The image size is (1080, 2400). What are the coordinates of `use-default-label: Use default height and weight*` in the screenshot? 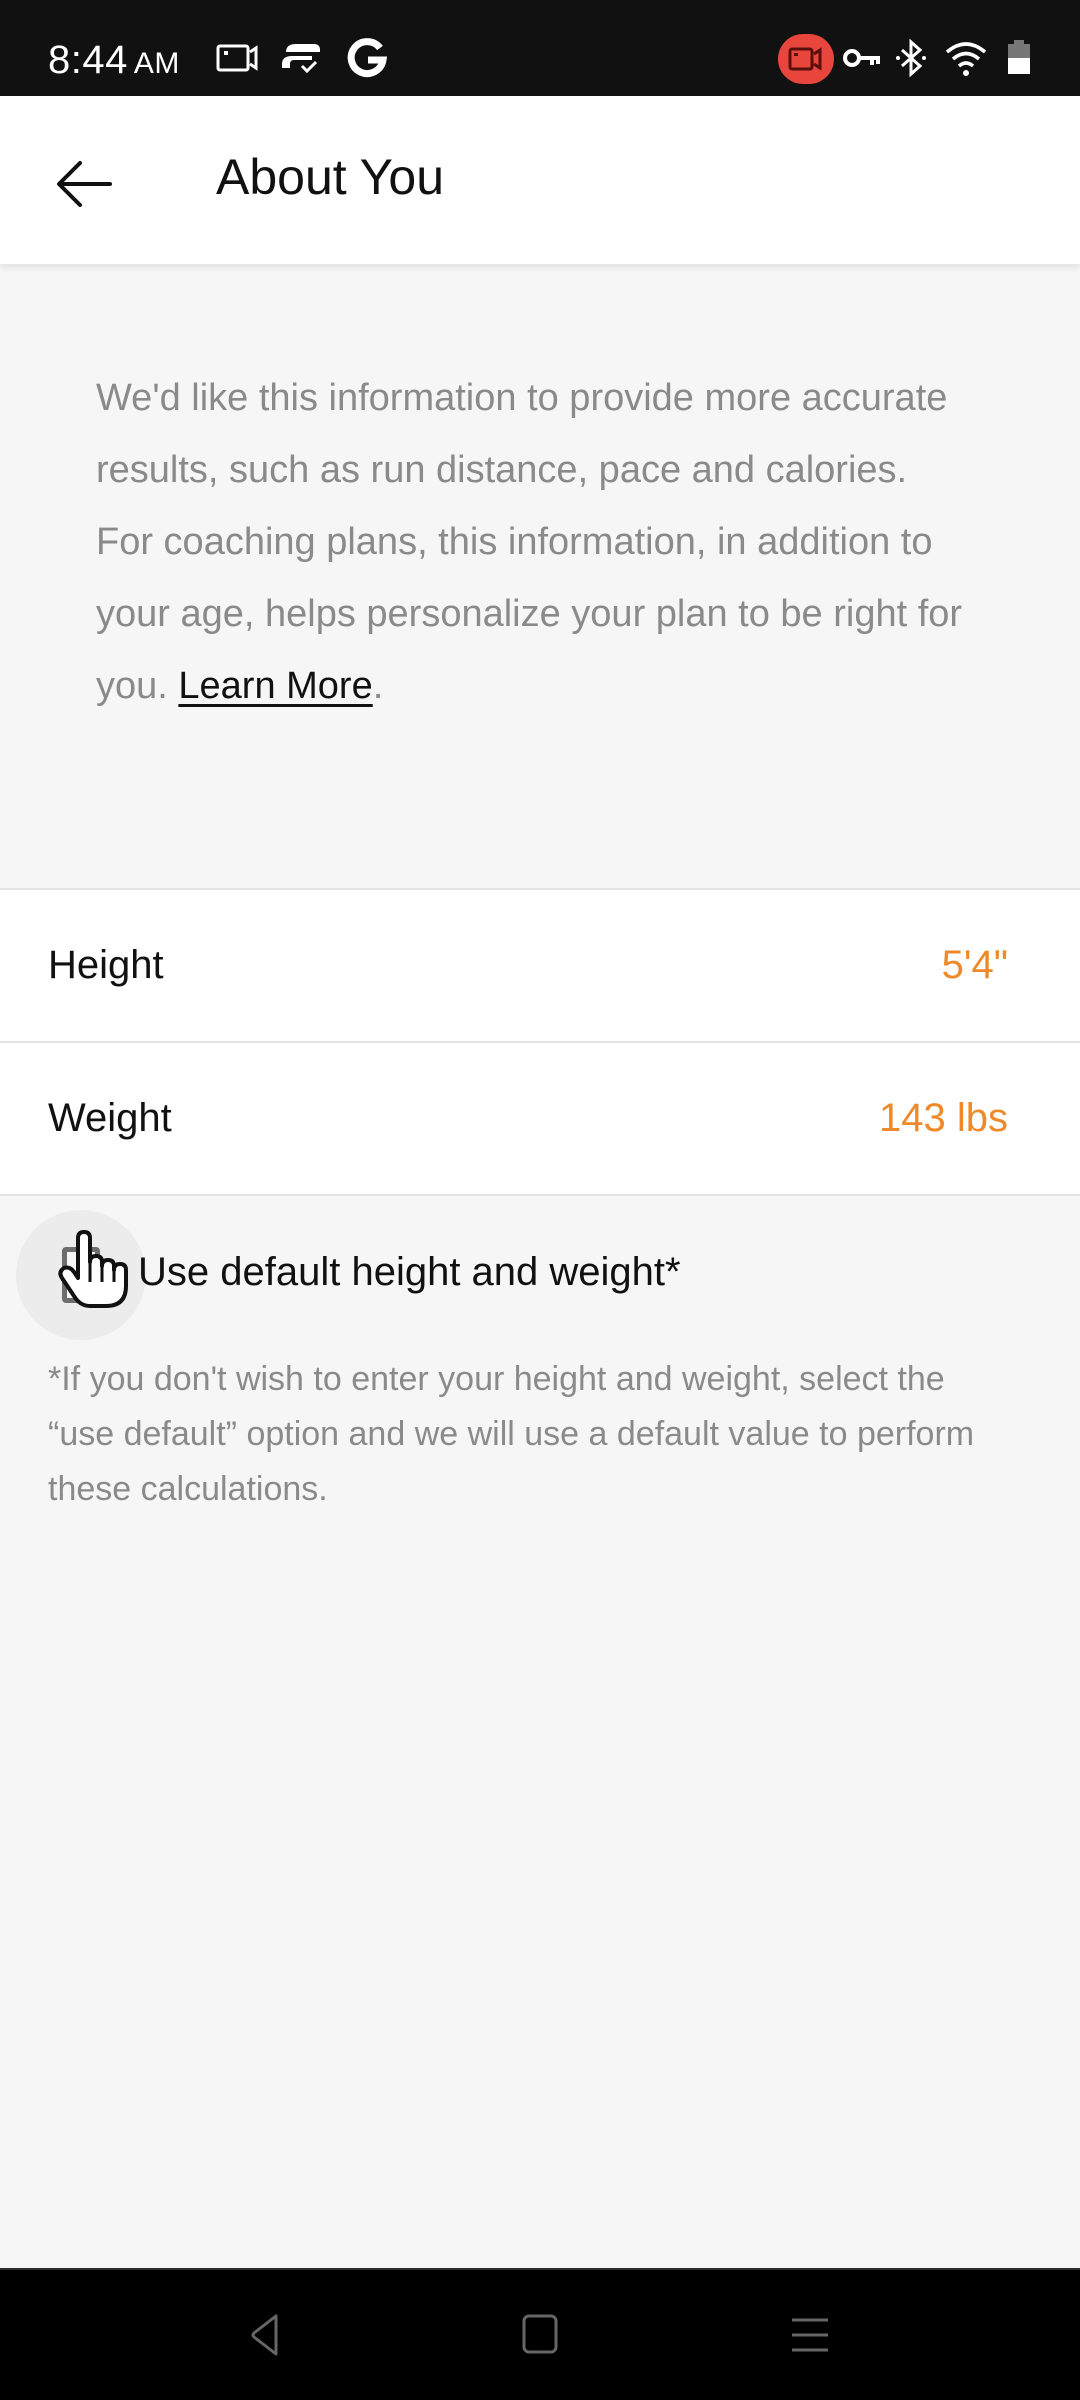 It's located at (409, 1272).